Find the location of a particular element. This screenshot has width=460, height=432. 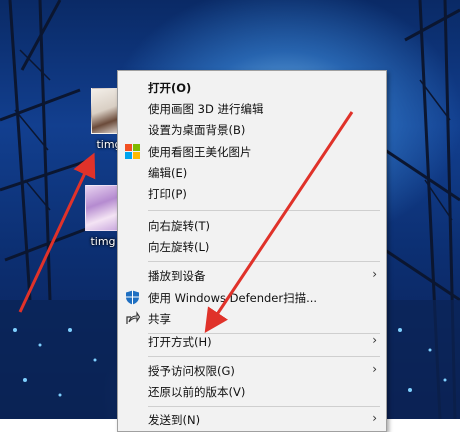

image-thumbnail-icon is located at coordinates (103, 208).